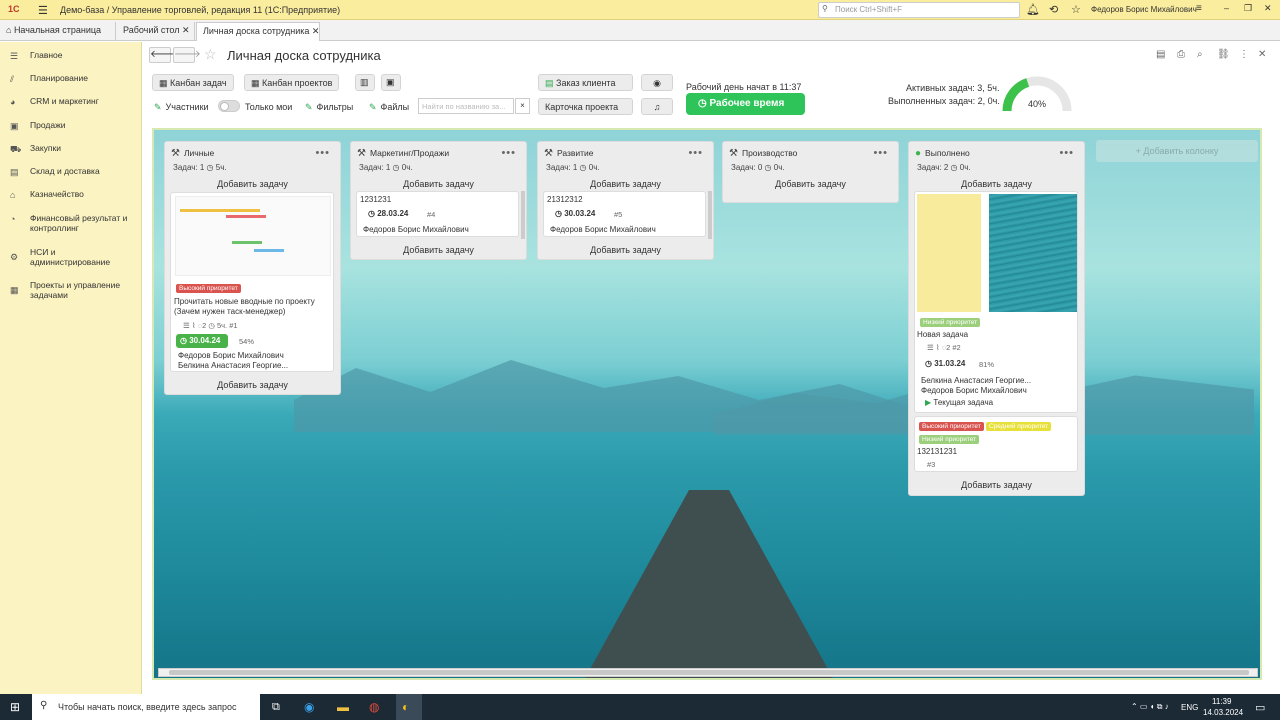 This screenshot has width=1280, height=720. I want to click on 1c-icon: ◐, so click(406, 707).